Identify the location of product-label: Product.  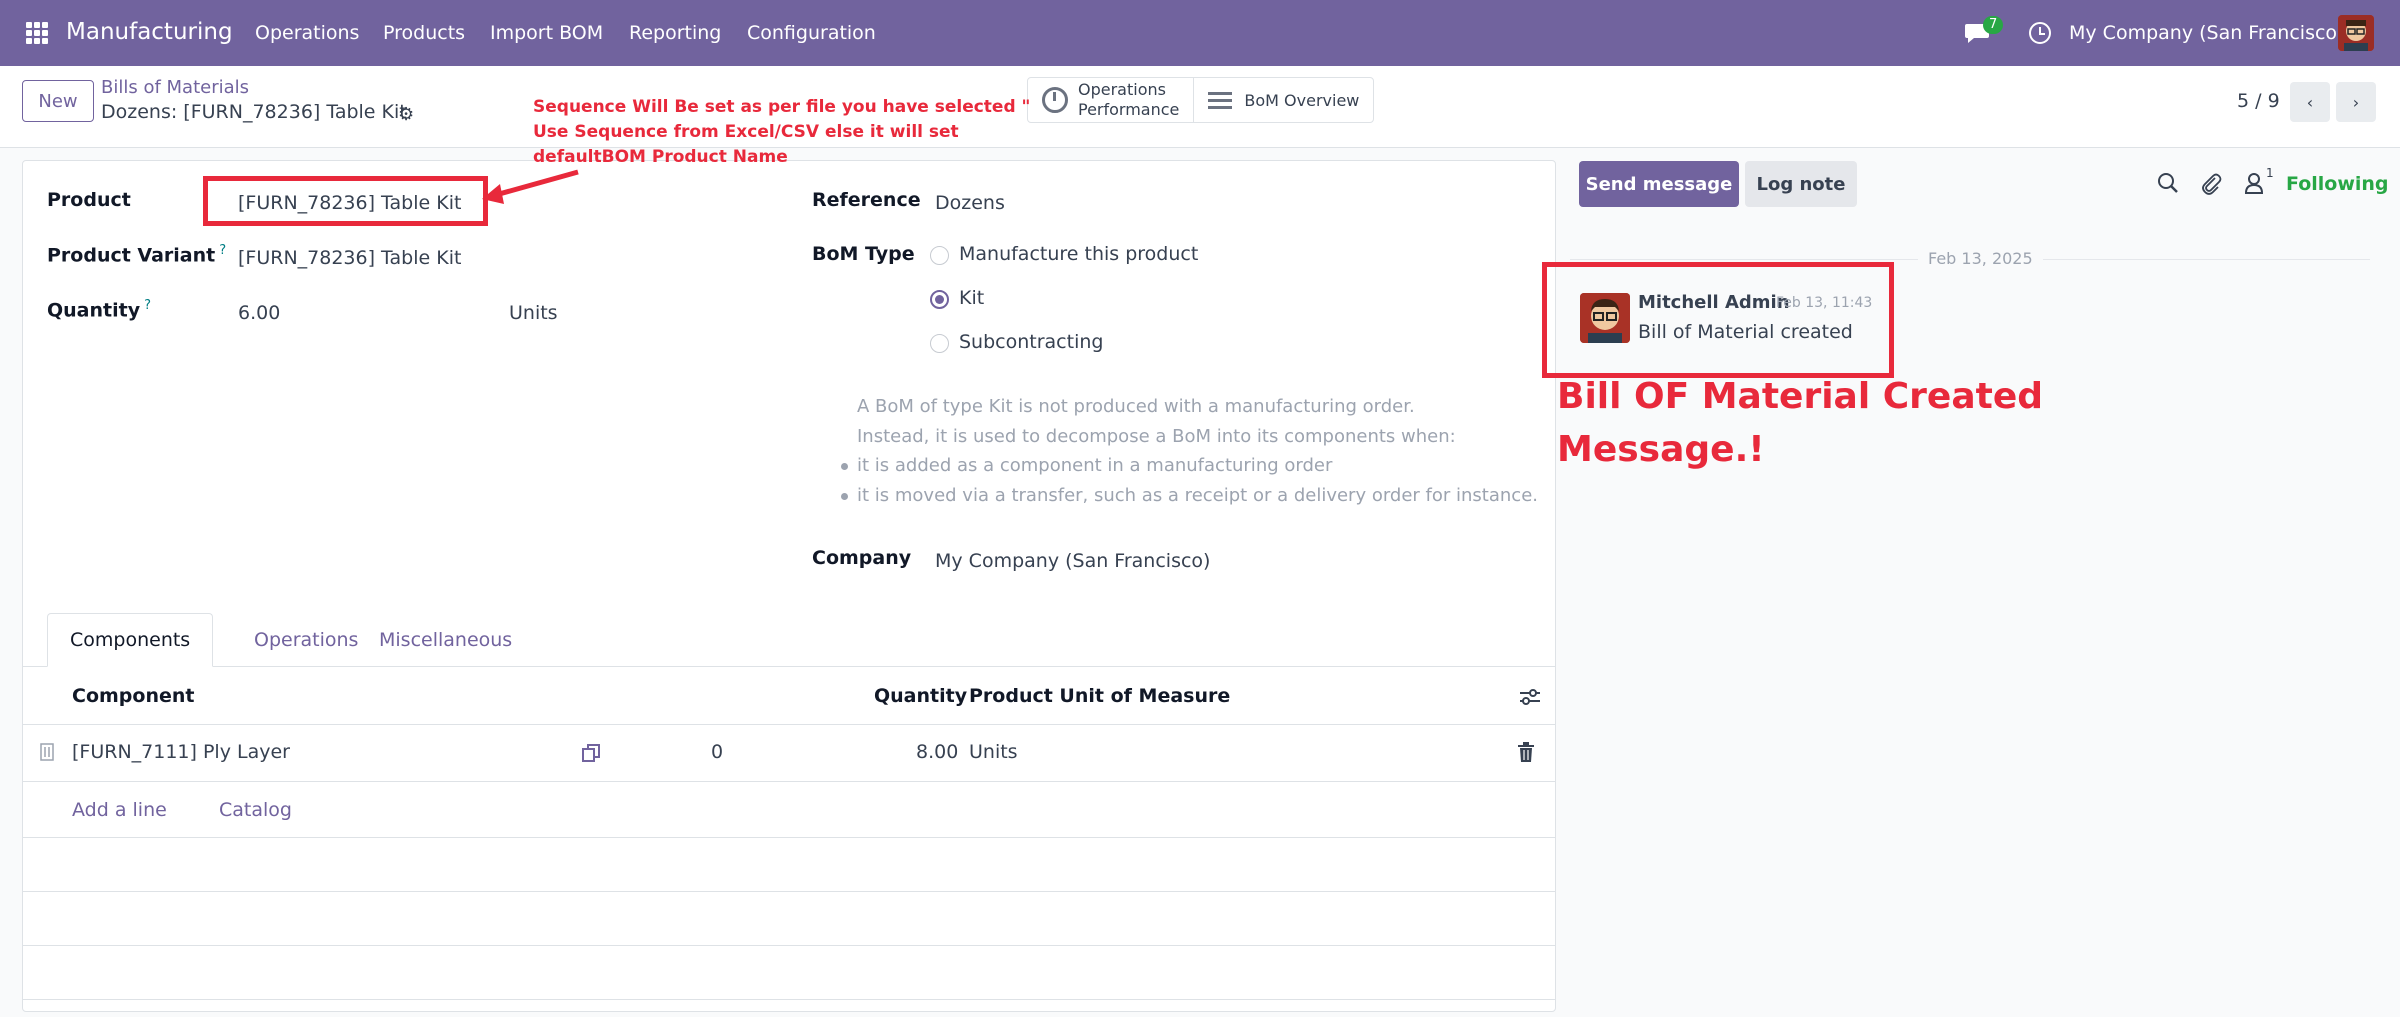
(89, 200).